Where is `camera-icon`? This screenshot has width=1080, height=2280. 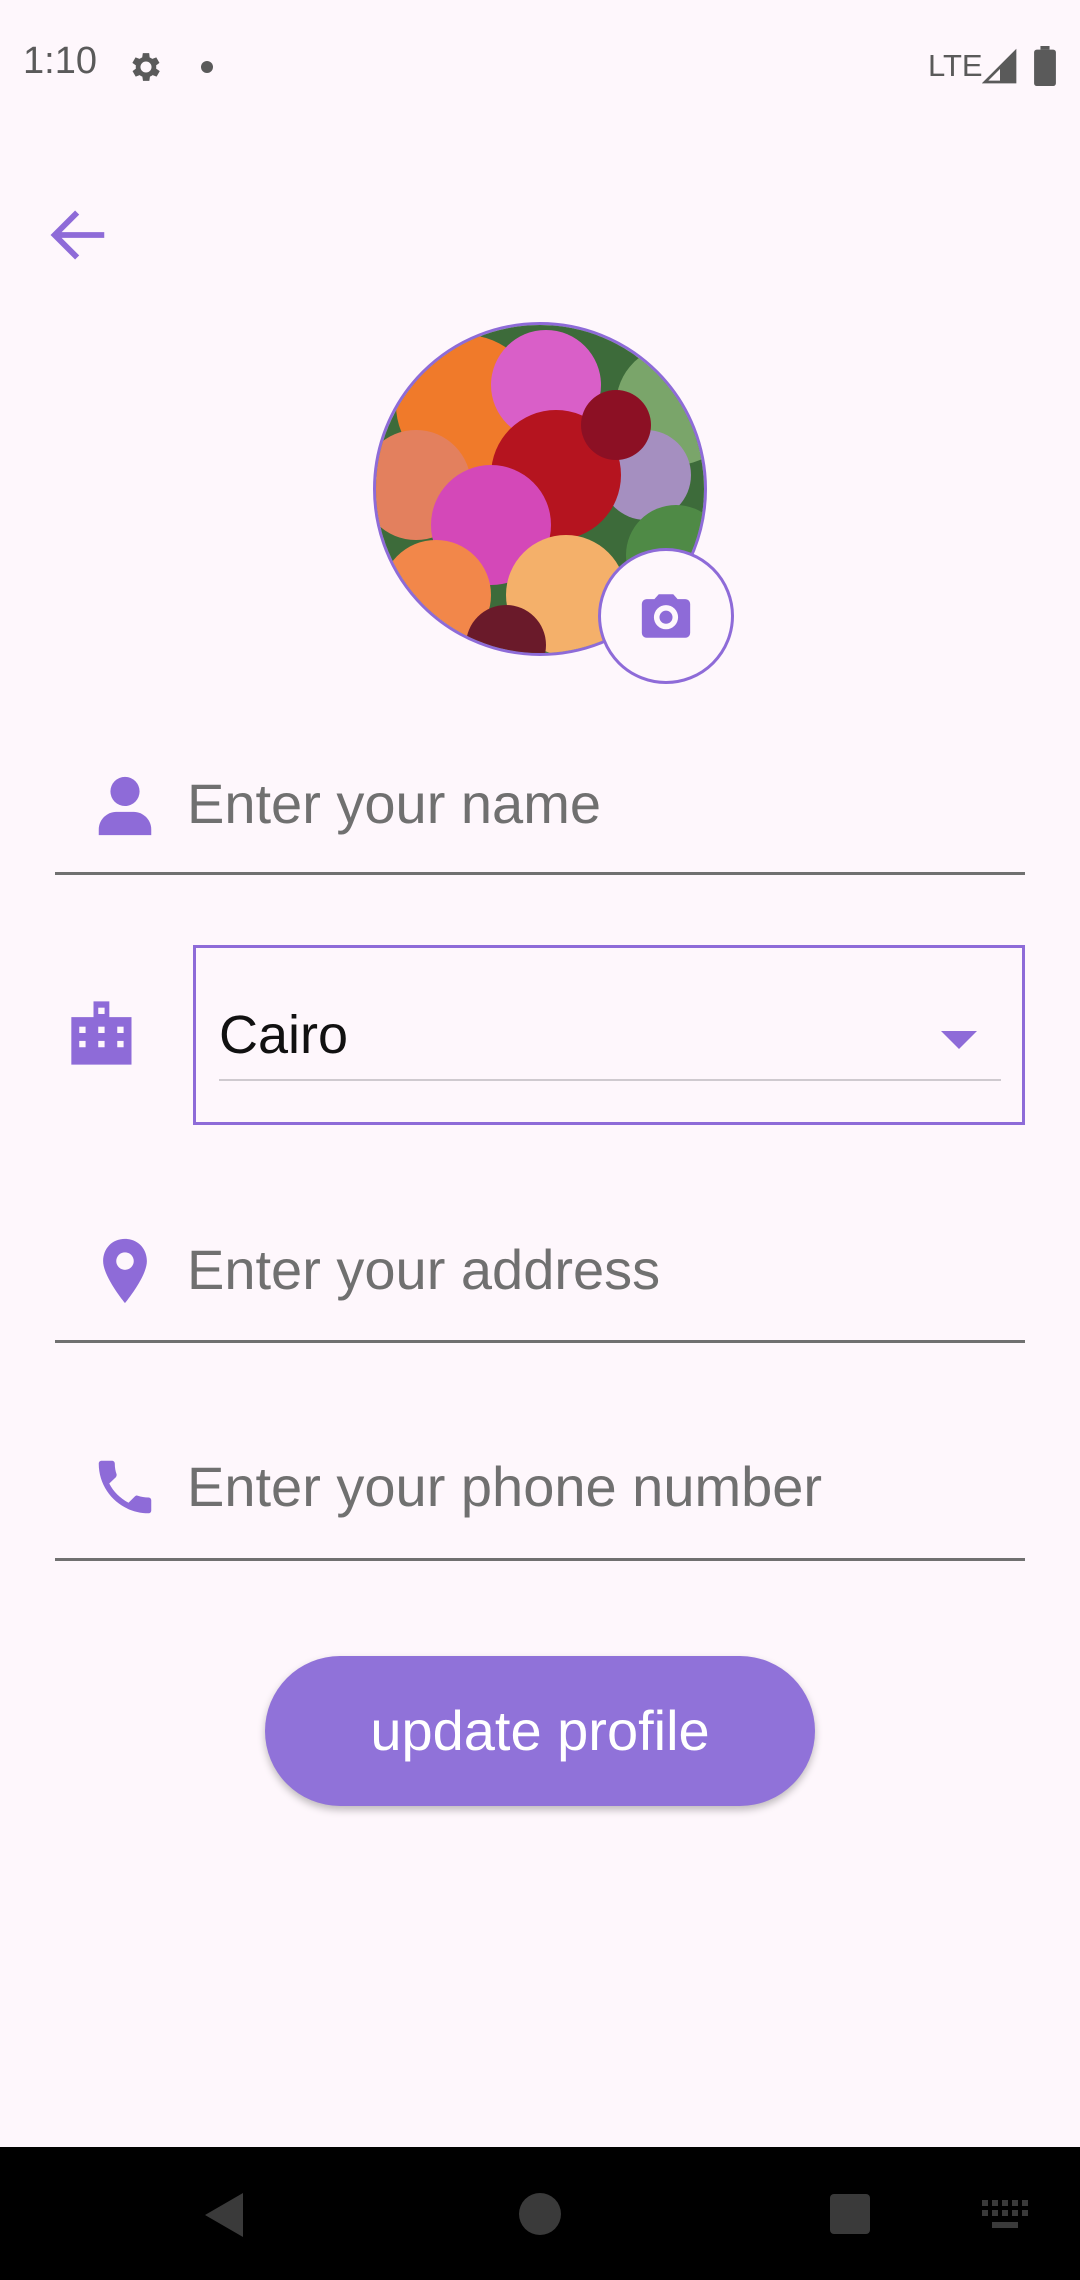 camera-icon is located at coordinates (666, 616).